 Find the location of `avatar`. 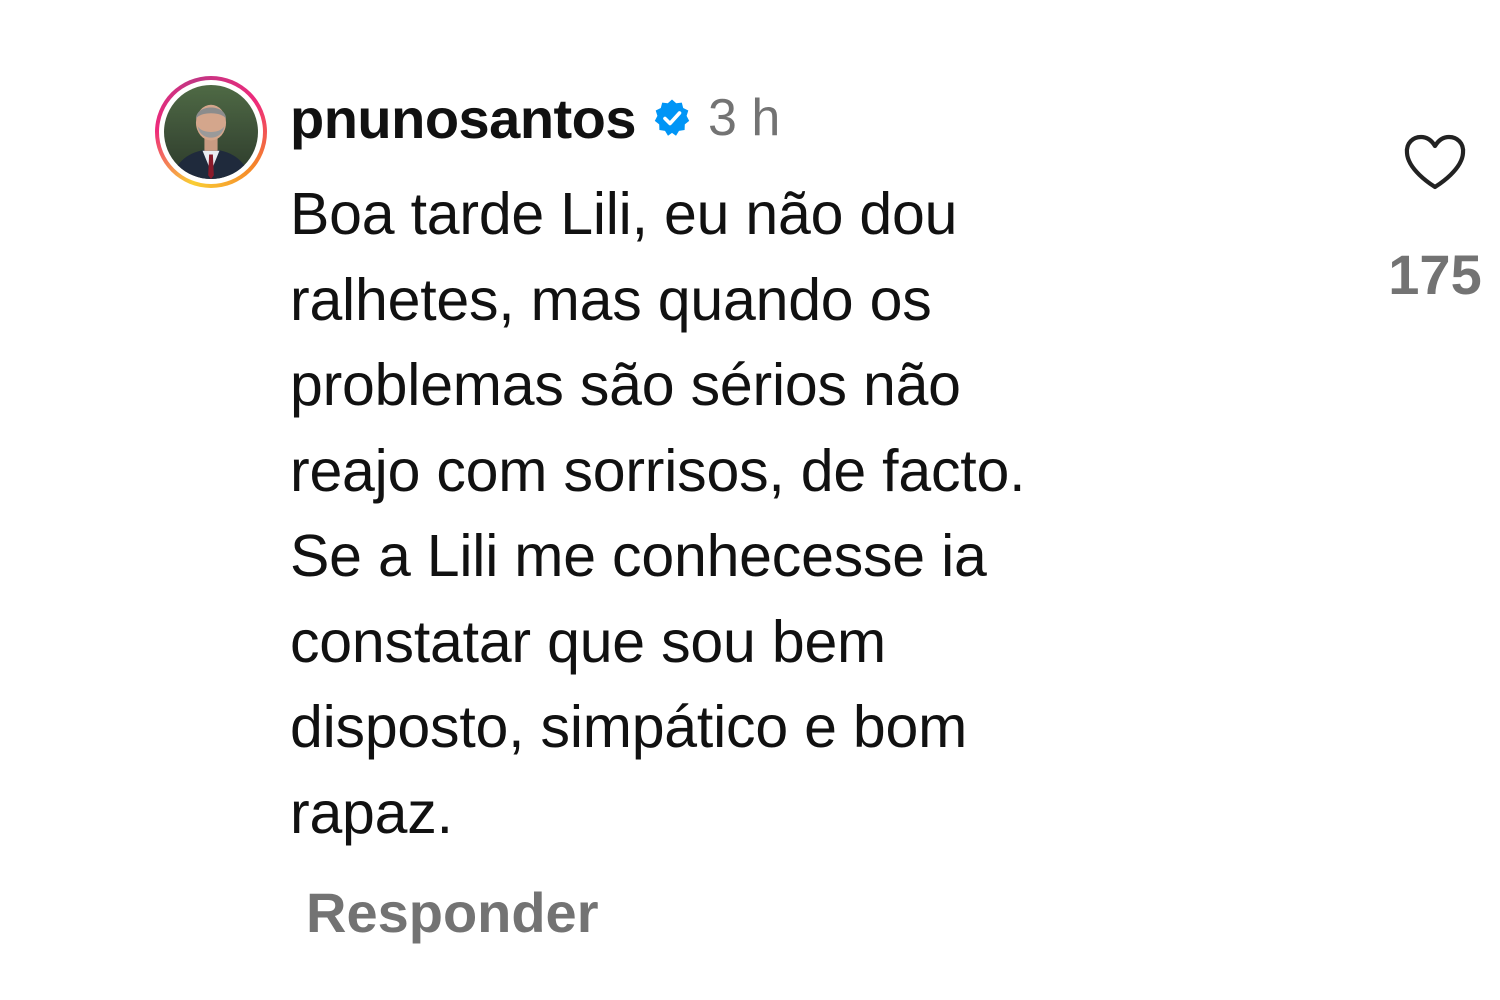

avatar is located at coordinates (211, 132).